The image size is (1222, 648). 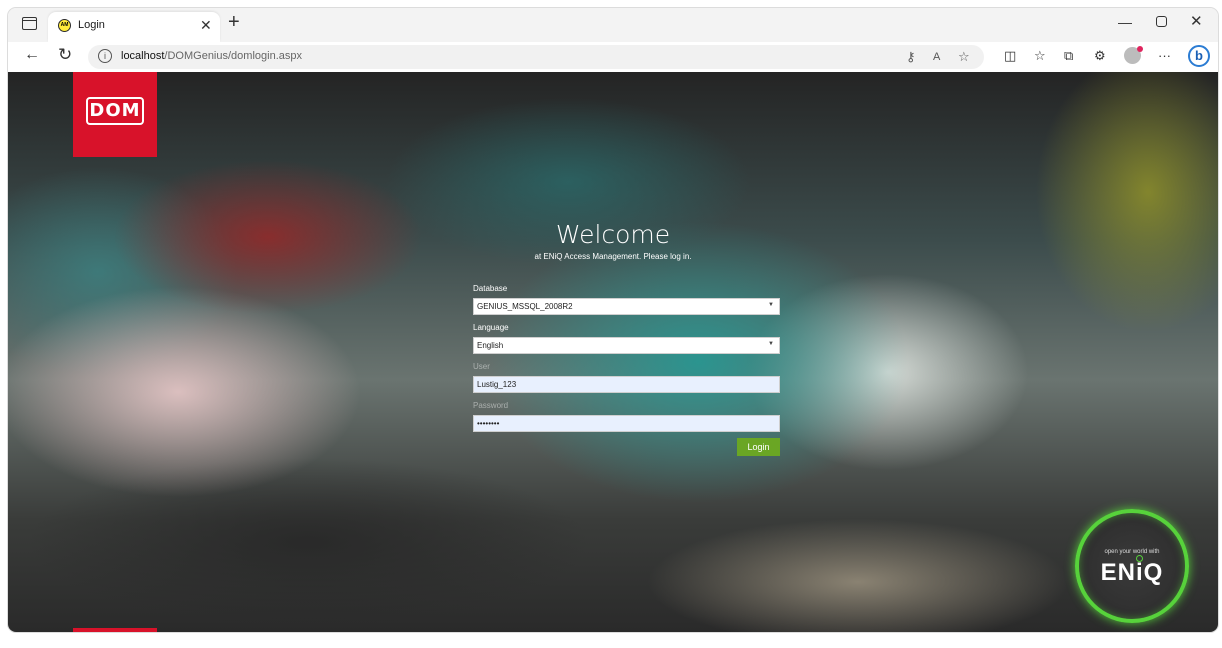 What do you see at coordinates (105, 56) in the screenshot?
I see `site-info-icon: i` at bounding box center [105, 56].